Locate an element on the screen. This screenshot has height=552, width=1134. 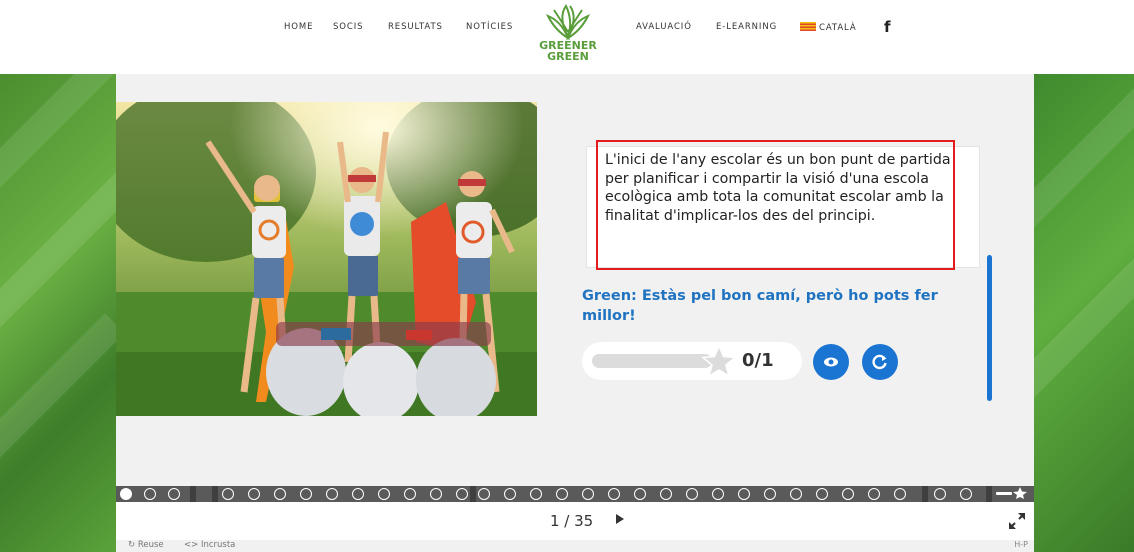
greener-green-logo: GREENER GREEN is located at coordinates (568, 37).